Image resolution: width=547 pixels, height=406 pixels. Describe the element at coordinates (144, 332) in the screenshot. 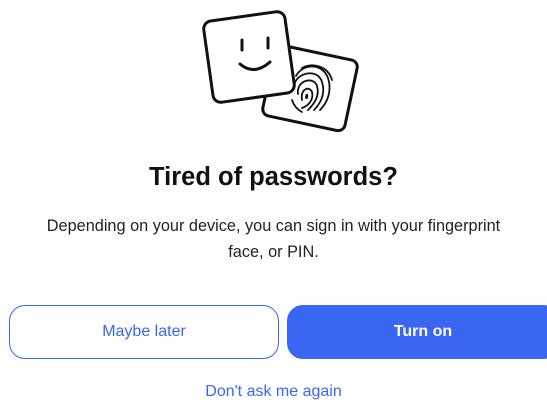

I see `maybe-later-button: Maybe later` at that location.